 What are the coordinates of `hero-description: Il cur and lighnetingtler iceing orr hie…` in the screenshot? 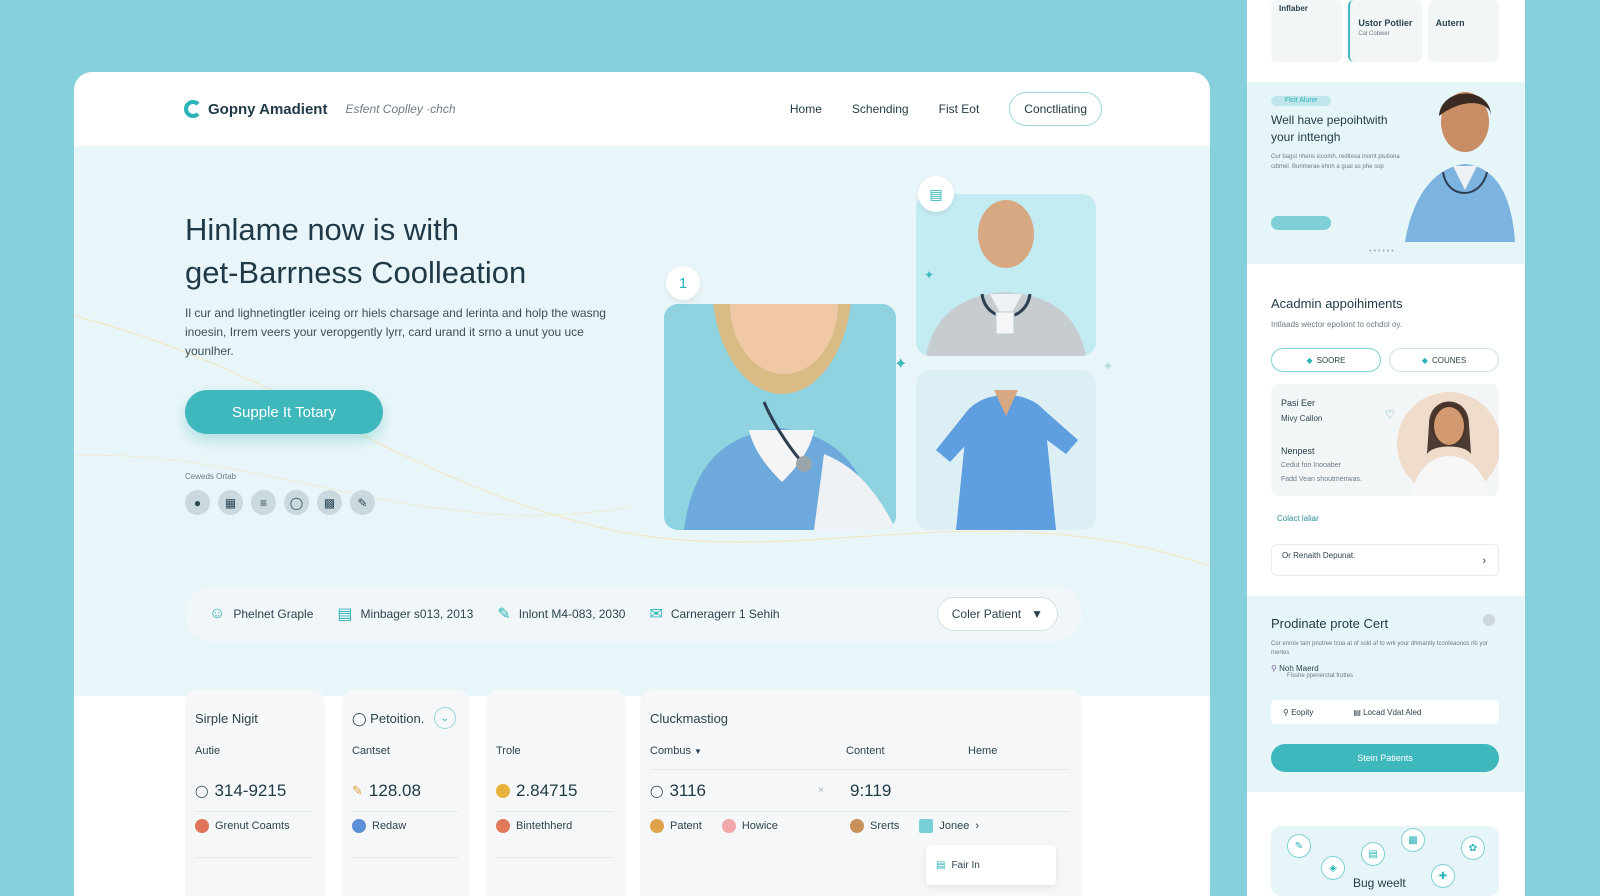 It's located at (395, 332).